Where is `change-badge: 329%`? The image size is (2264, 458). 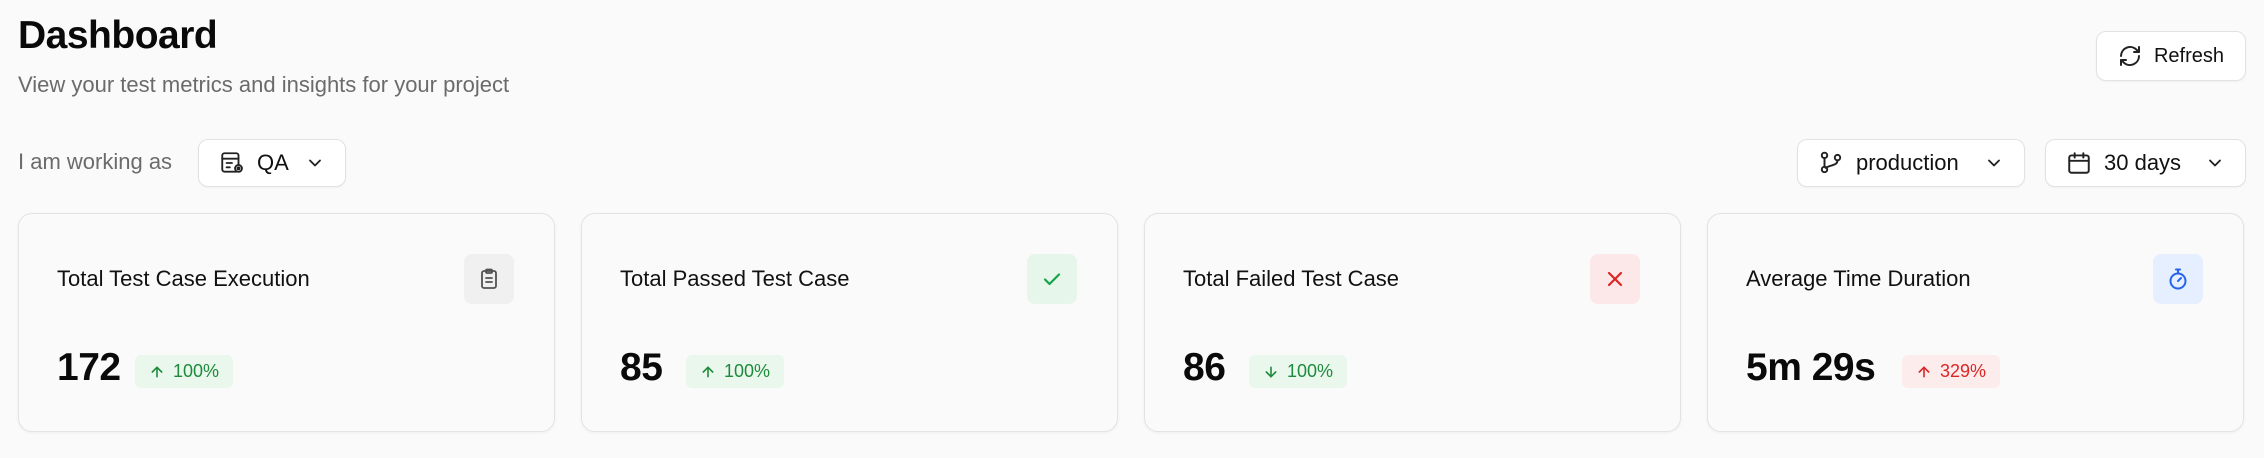
change-badge: 329% is located at coordinates (1951, 371).